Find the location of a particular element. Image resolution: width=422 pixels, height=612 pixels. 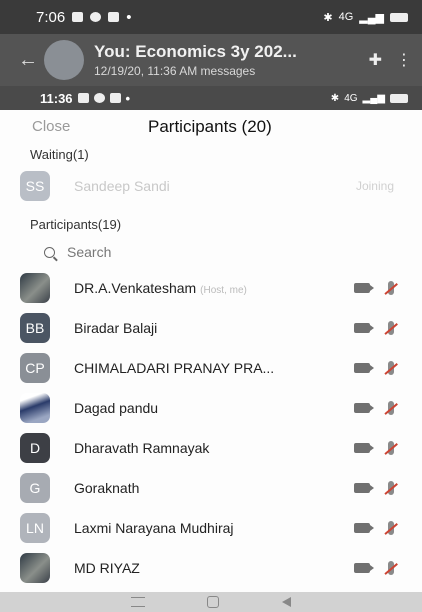

inner-status-time: 11:36 is located at coordinates (56, 98).